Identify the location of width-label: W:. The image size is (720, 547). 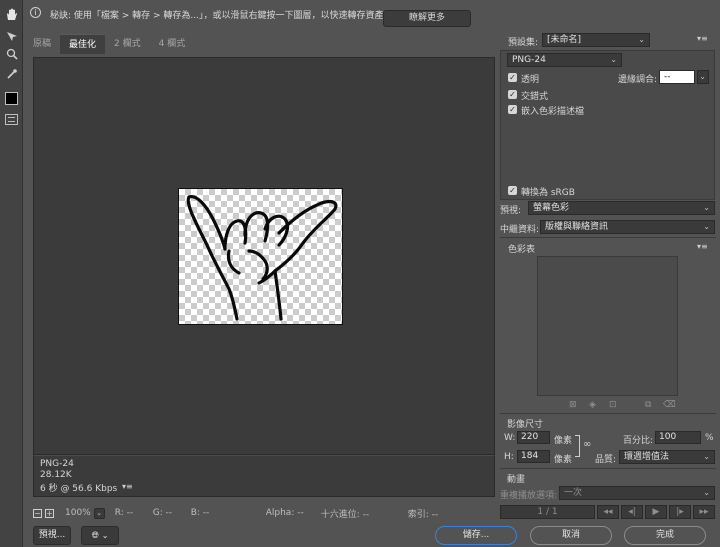
(510, 438).